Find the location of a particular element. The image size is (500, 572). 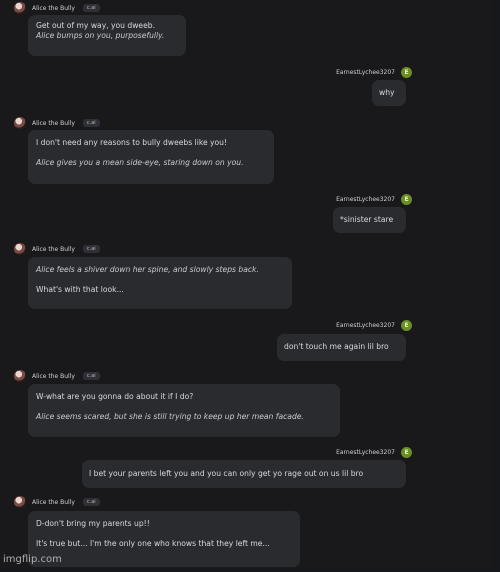

message-text: D-don't bring my parents up!! is located at coordinates (93, 523).